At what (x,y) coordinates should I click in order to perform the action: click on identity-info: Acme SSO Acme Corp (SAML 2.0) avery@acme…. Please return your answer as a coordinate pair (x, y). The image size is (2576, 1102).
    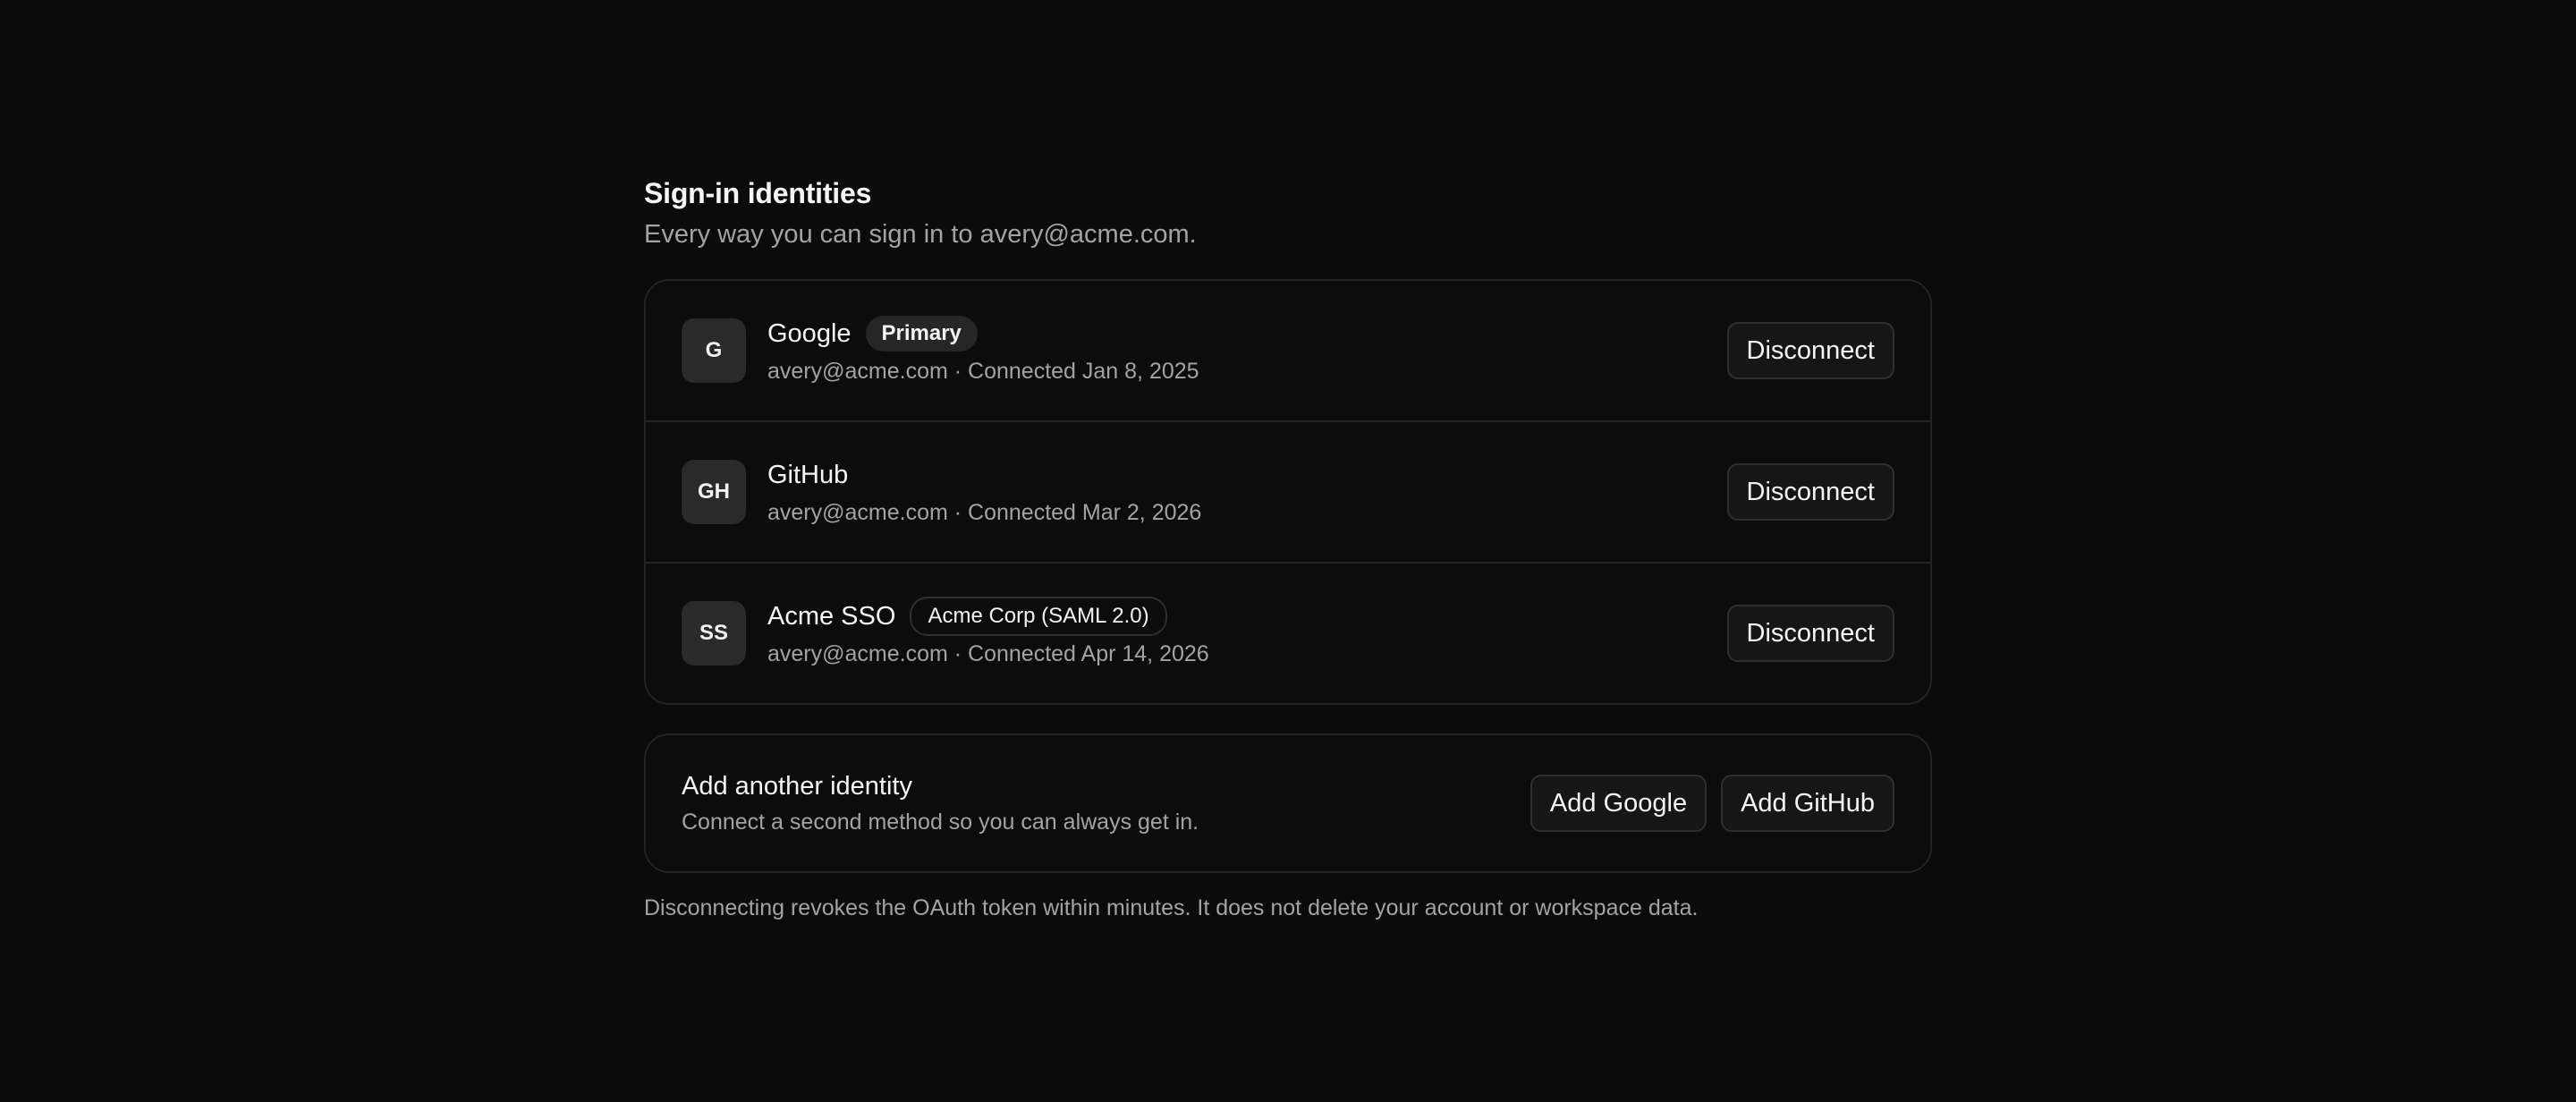
    Looking at the image, I should click on (1247, 633).